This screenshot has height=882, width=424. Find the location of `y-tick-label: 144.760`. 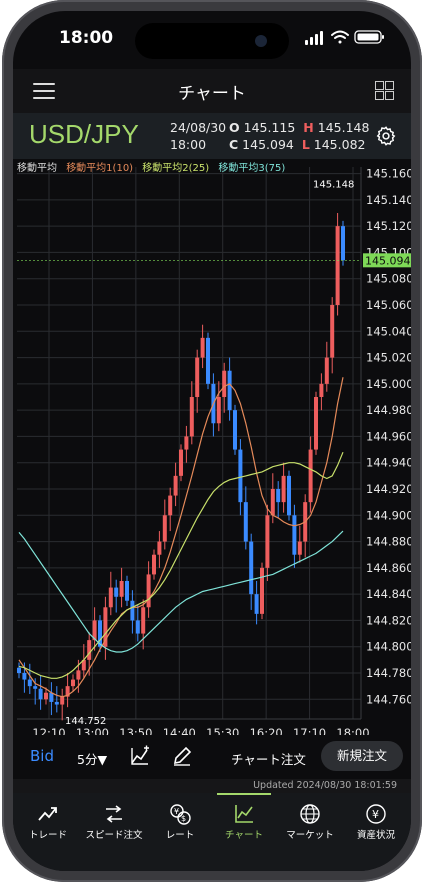

y-tick-label: 144.760 is located at coordinates (388, 699).